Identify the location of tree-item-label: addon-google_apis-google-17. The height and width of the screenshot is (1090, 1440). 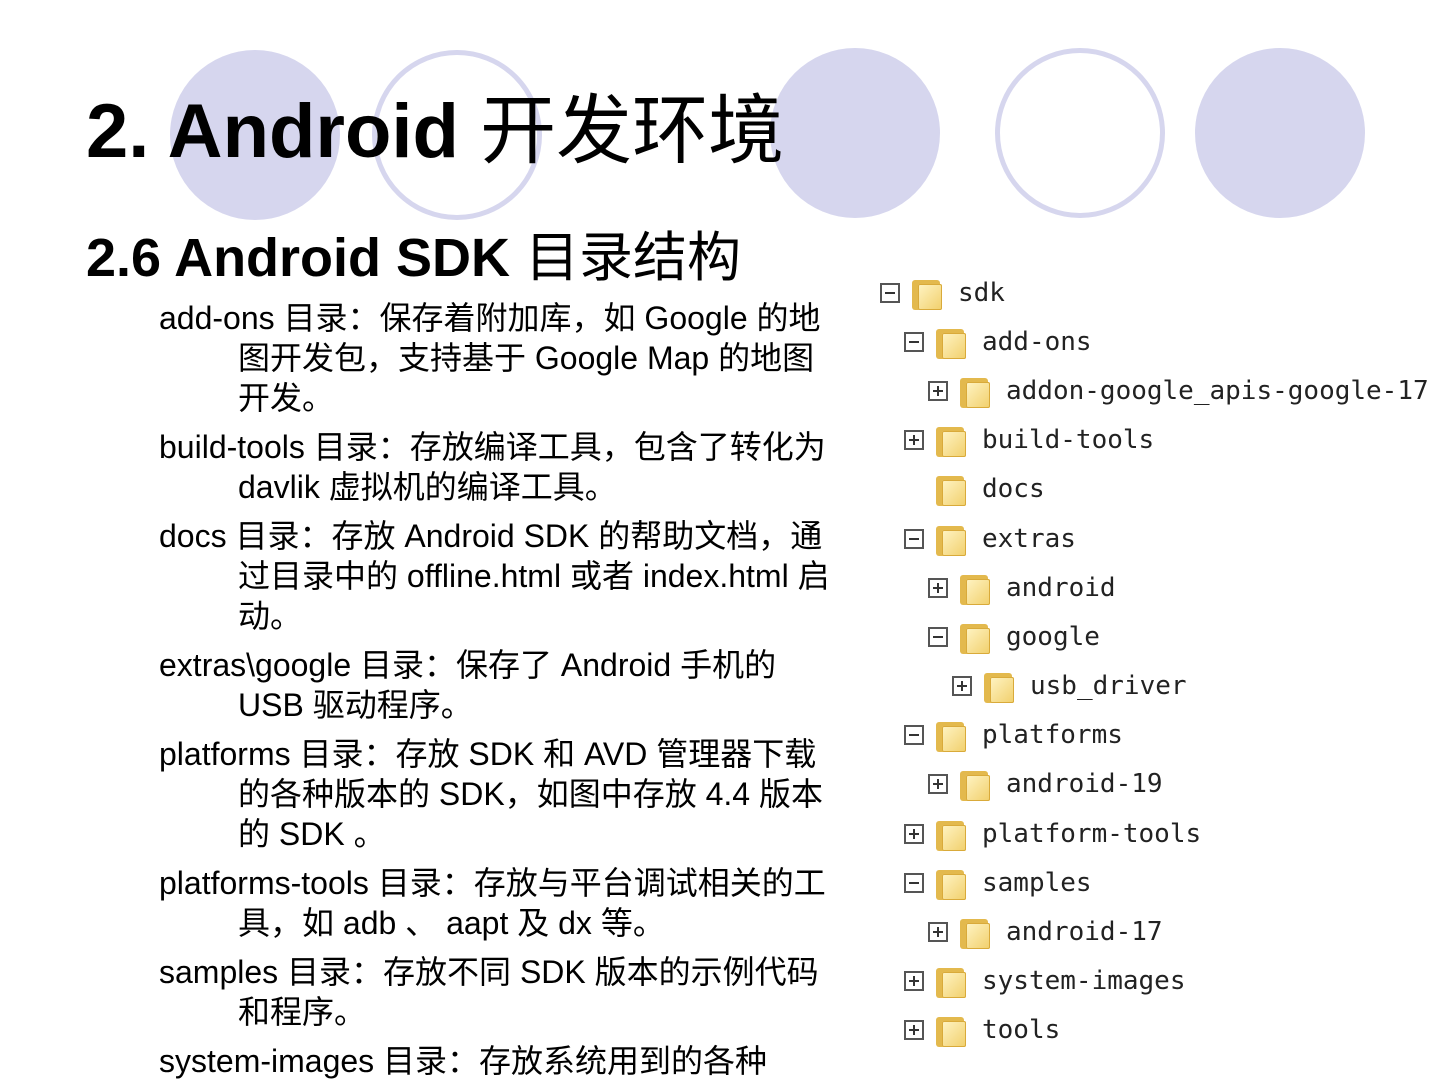
(1217, 390).